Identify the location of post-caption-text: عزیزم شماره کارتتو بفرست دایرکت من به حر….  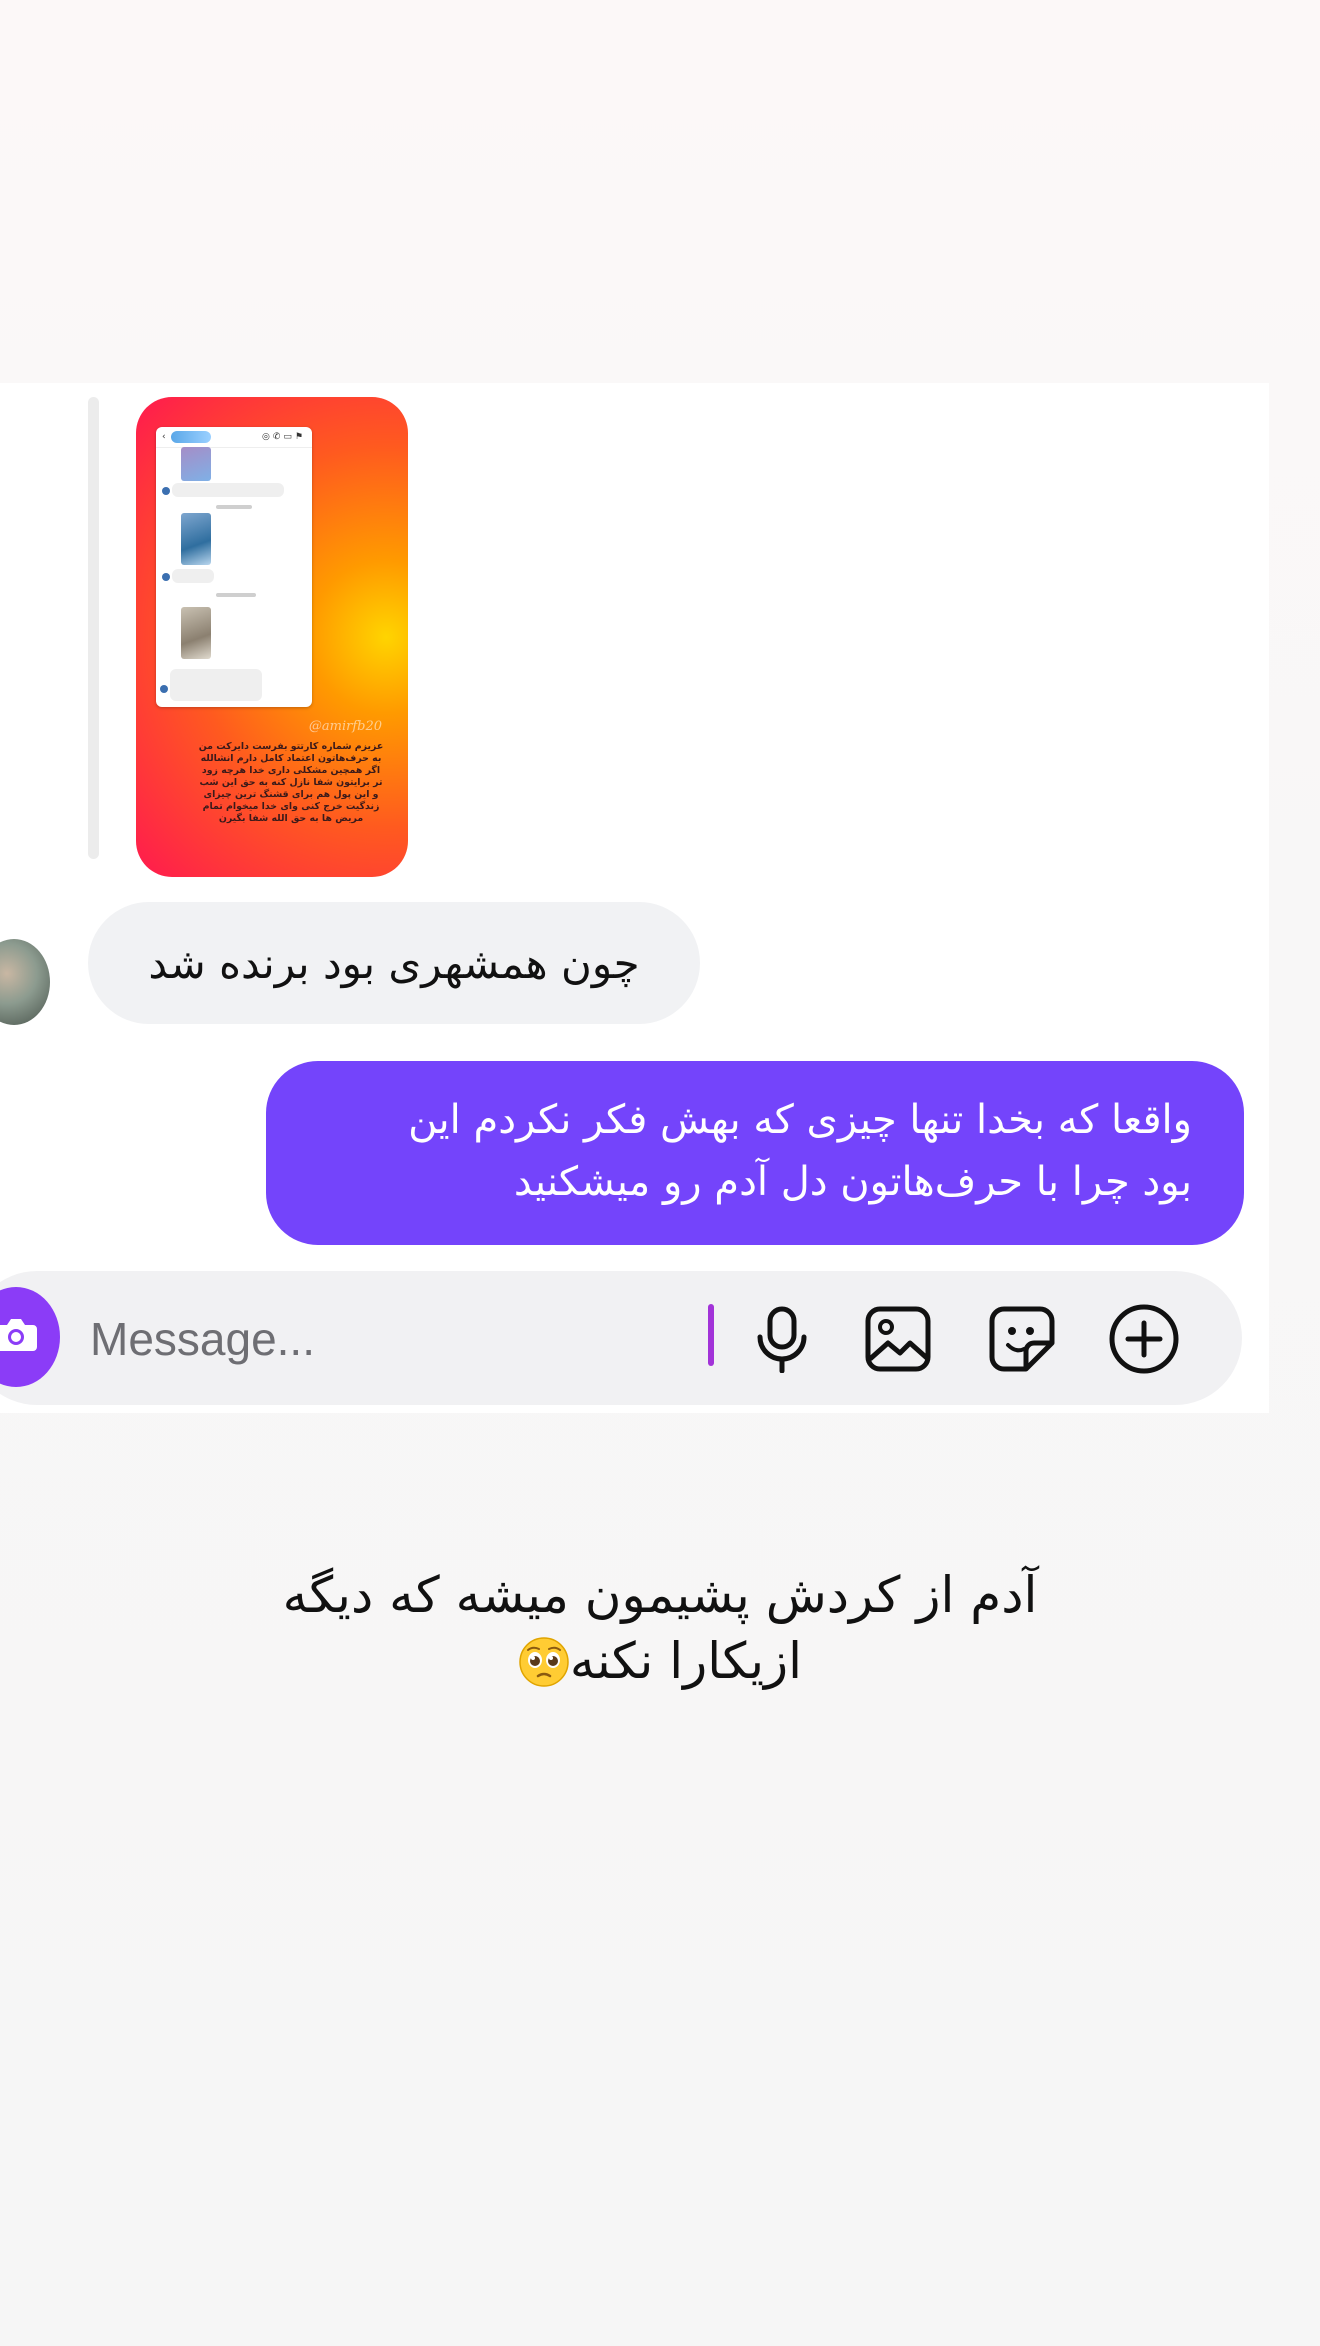
(291, 782).